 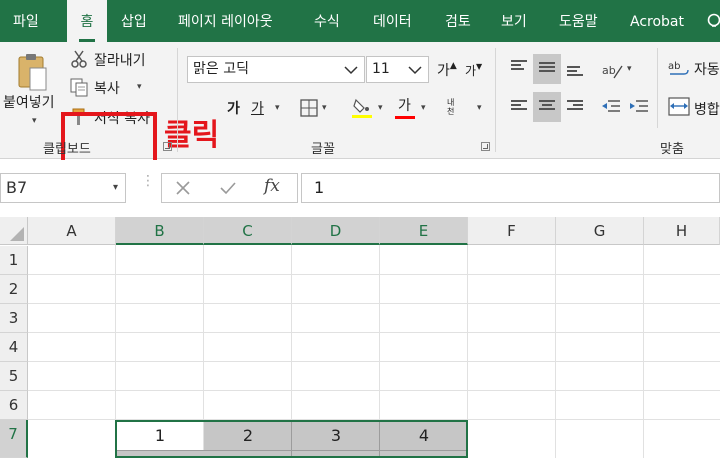 I want to click on lightbulb-icon, so click(x=713, y=21).